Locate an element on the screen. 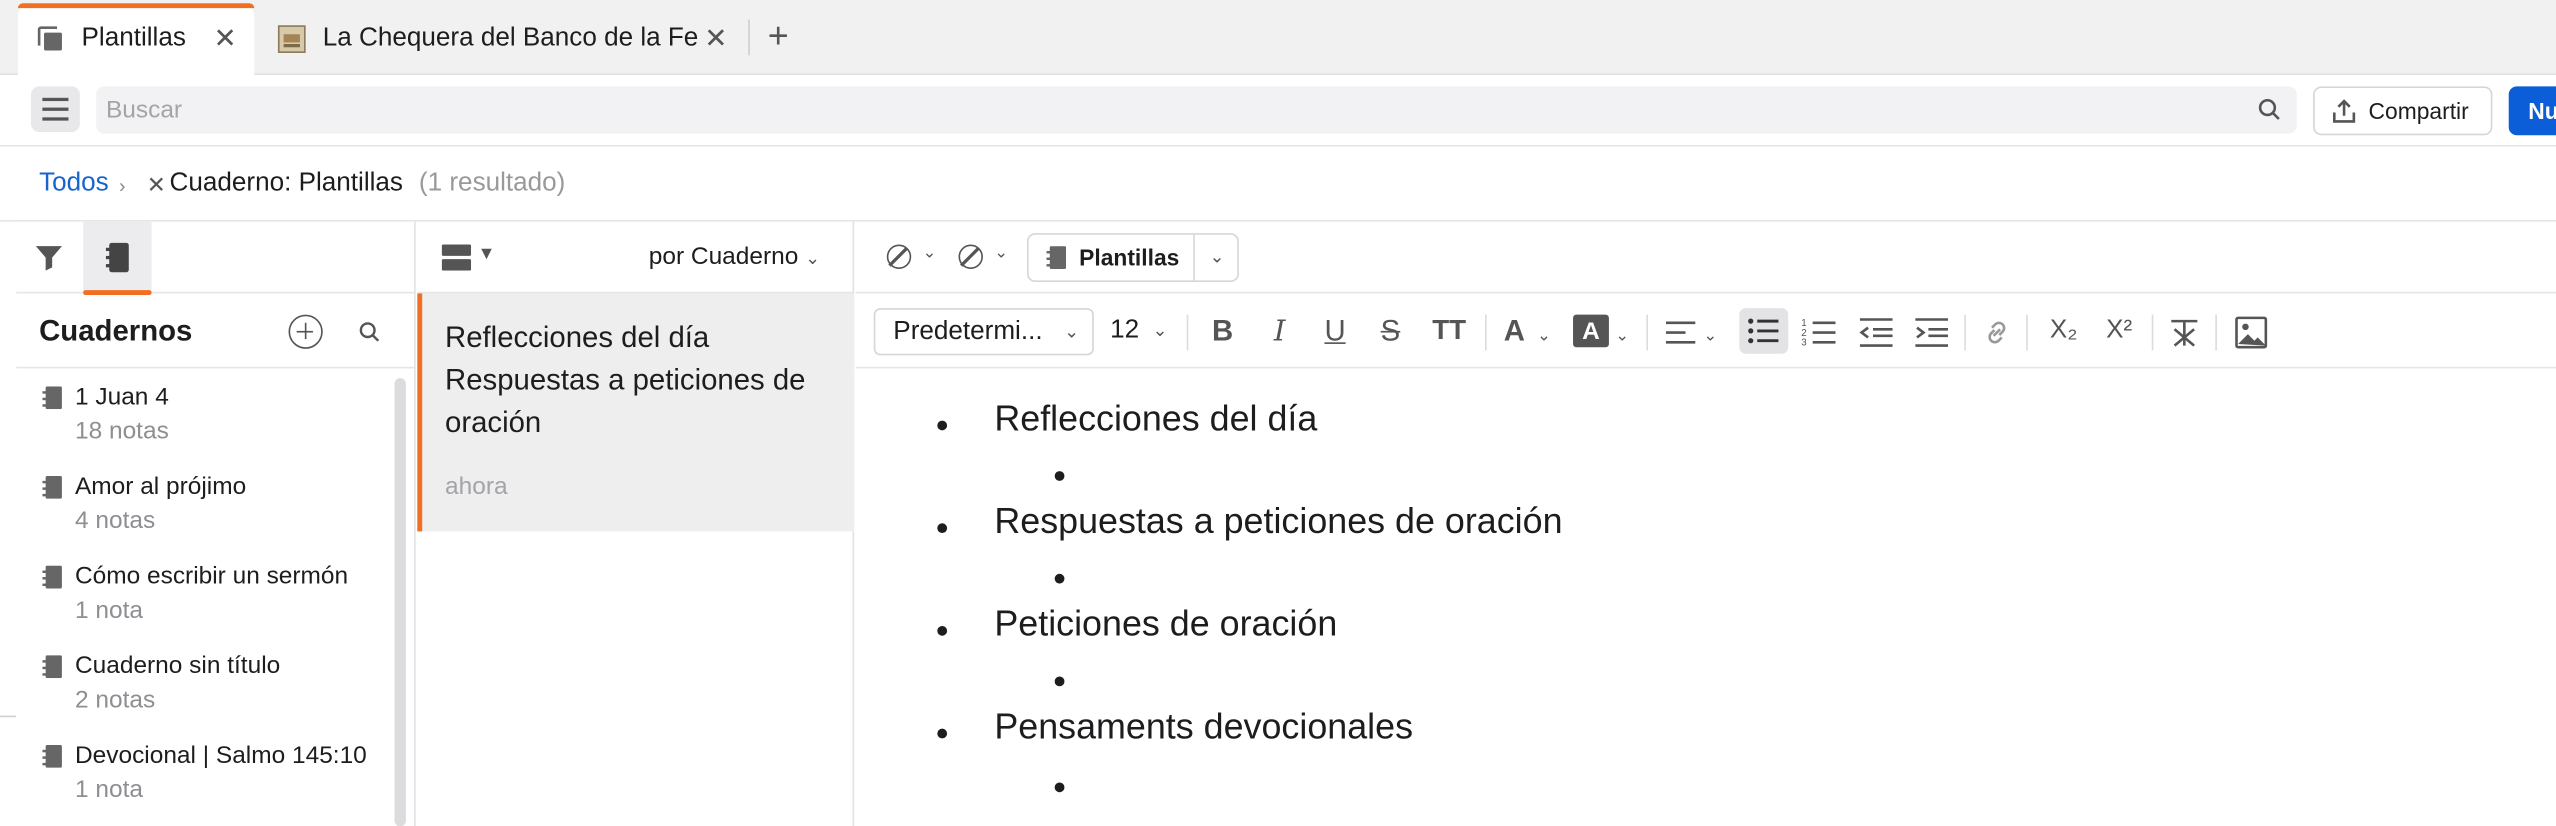  svg-text: 3 is located at coordinates (1803, 343).